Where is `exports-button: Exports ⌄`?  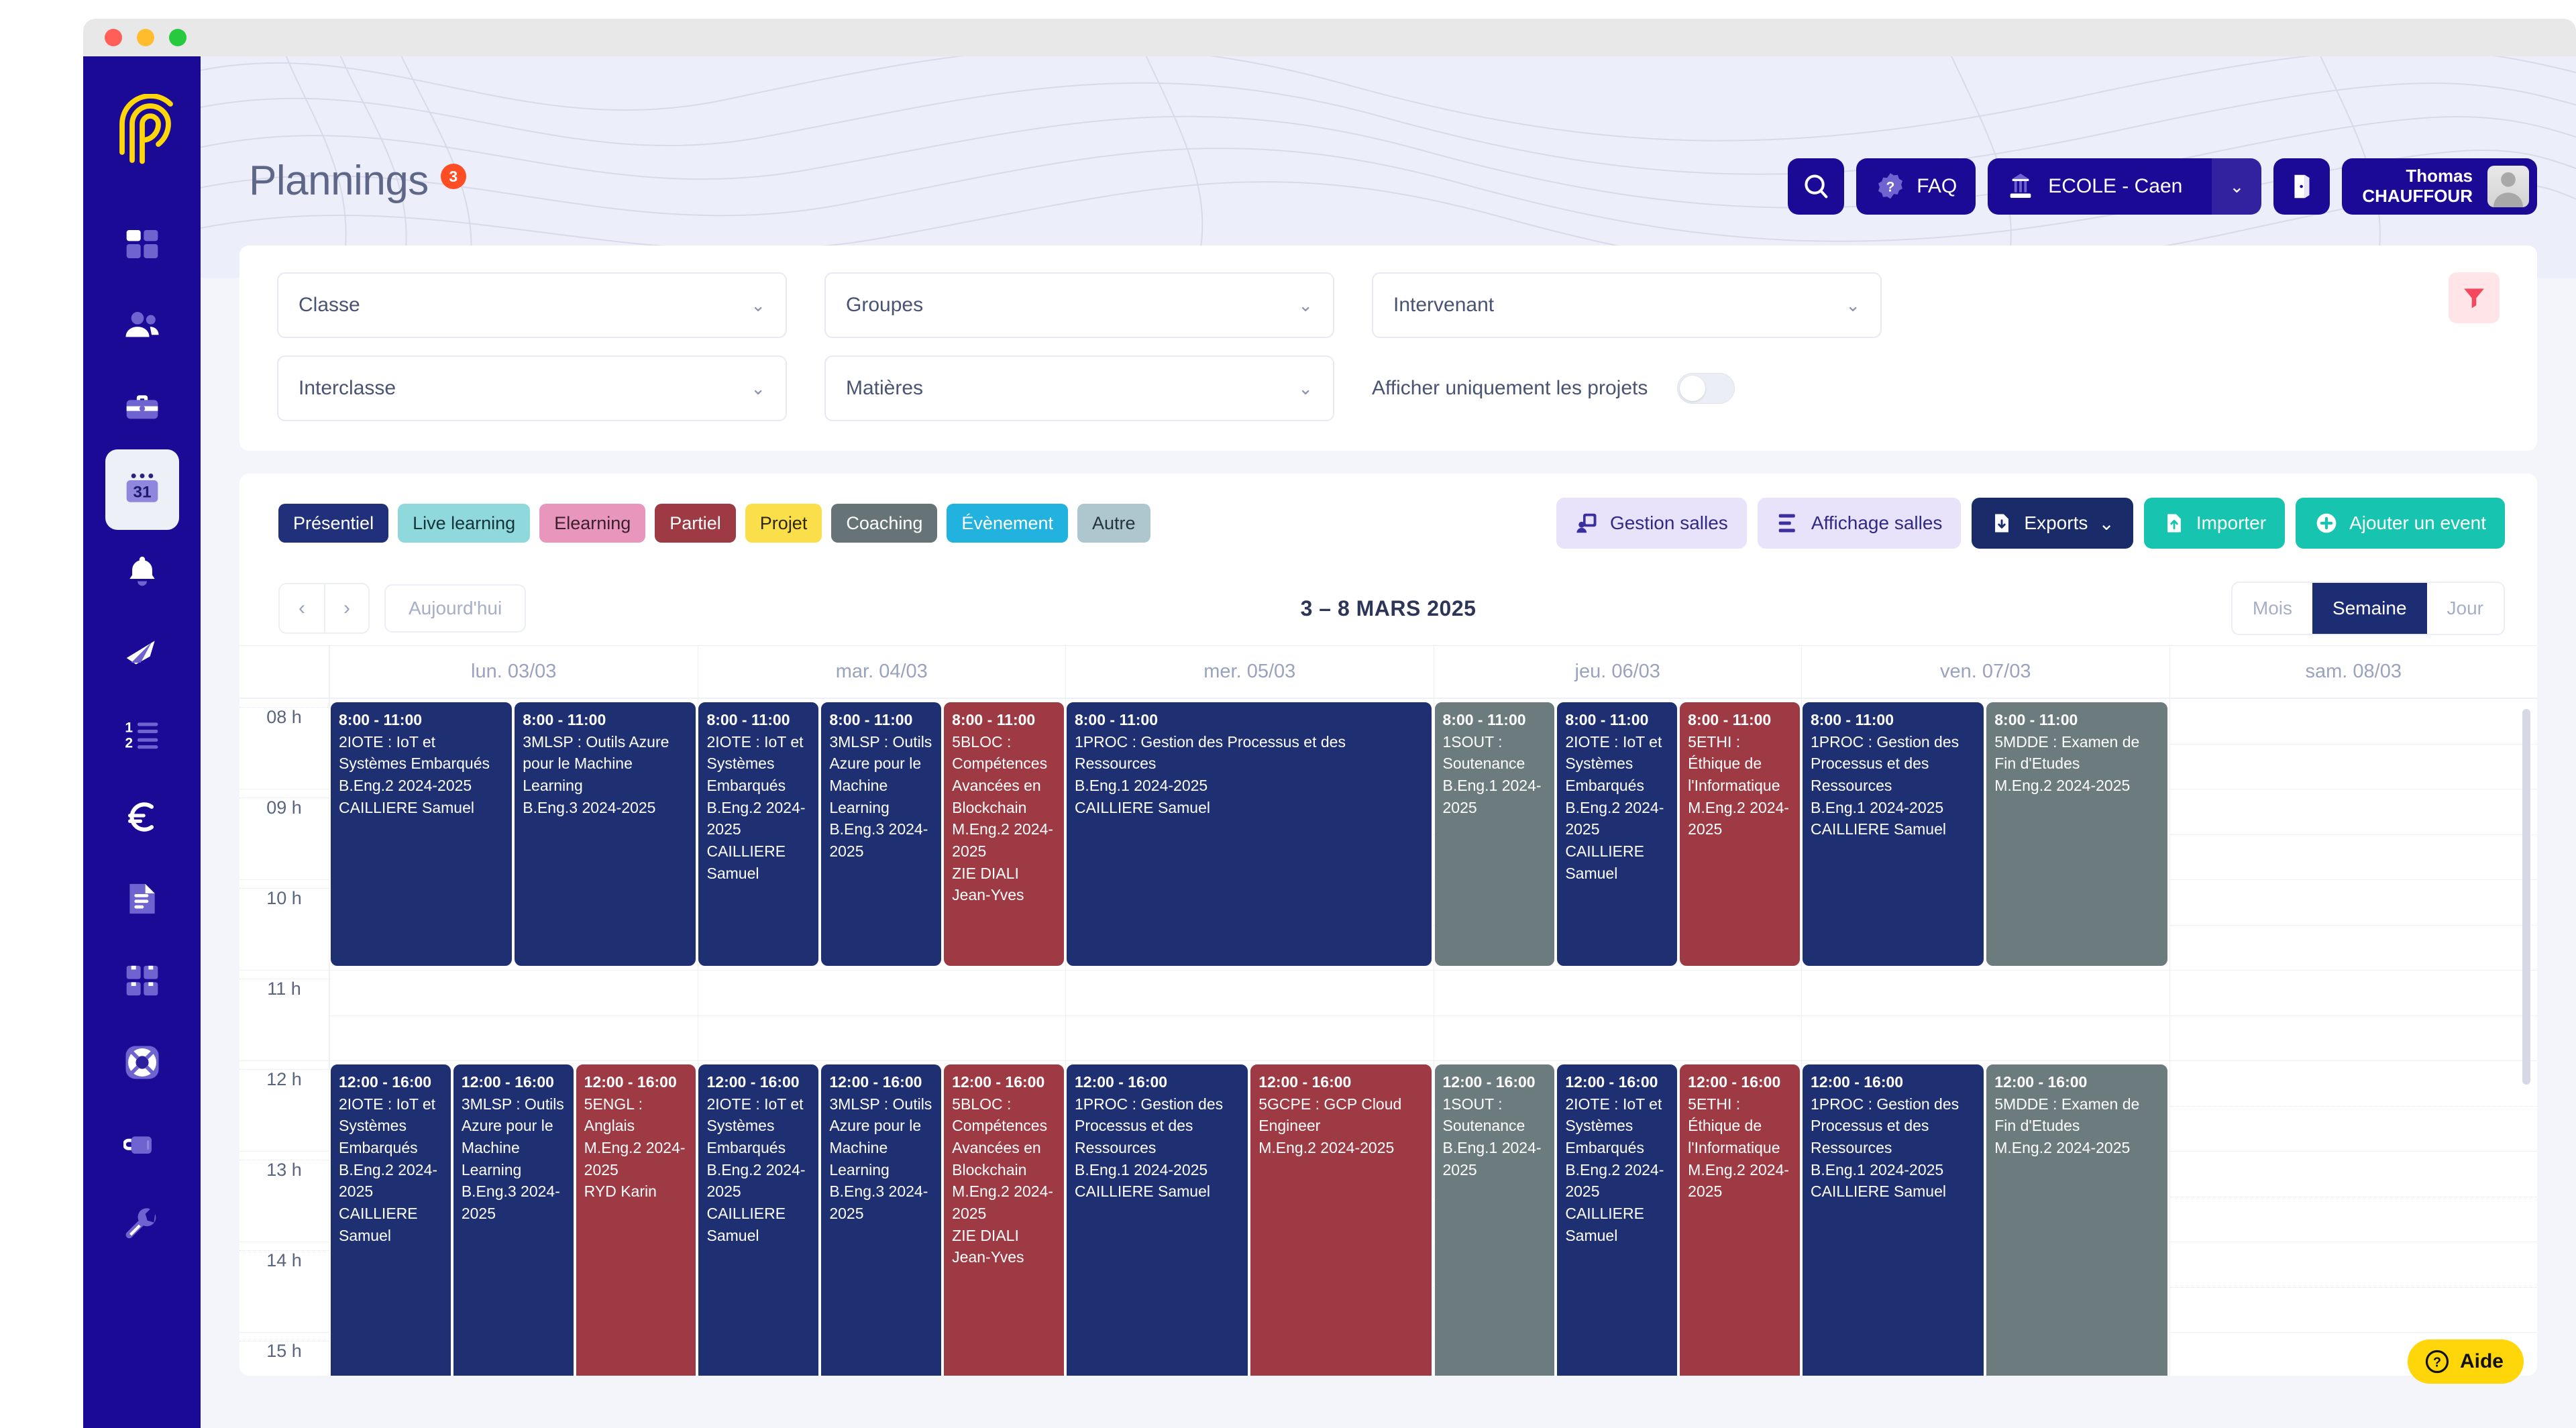 exports-button: Exports ⌄ is located at coordinates (2052, 523).